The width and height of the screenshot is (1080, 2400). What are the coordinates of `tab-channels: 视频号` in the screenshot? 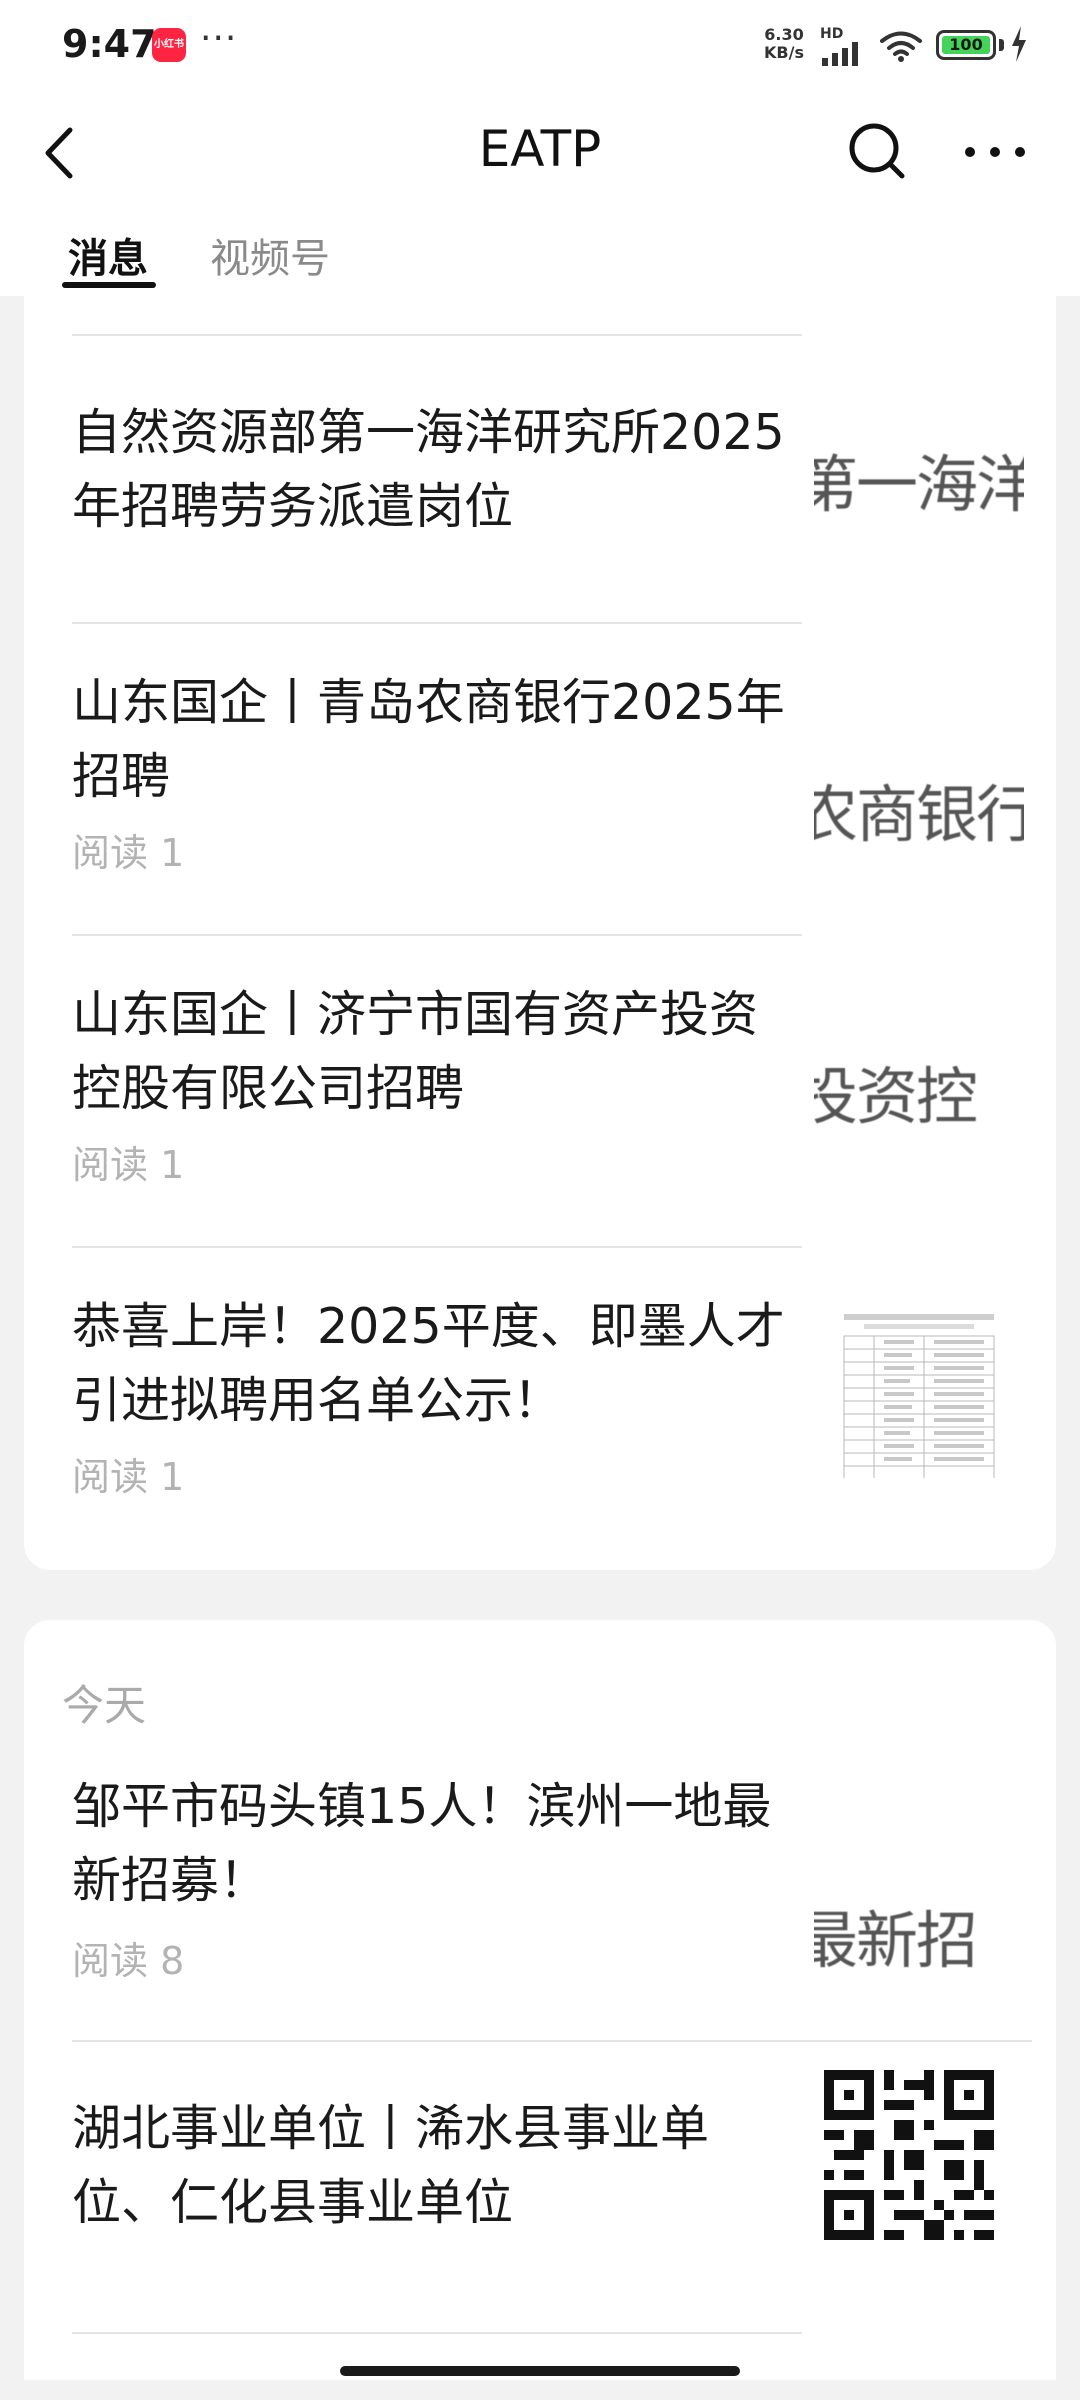 It's located at (270, 255).